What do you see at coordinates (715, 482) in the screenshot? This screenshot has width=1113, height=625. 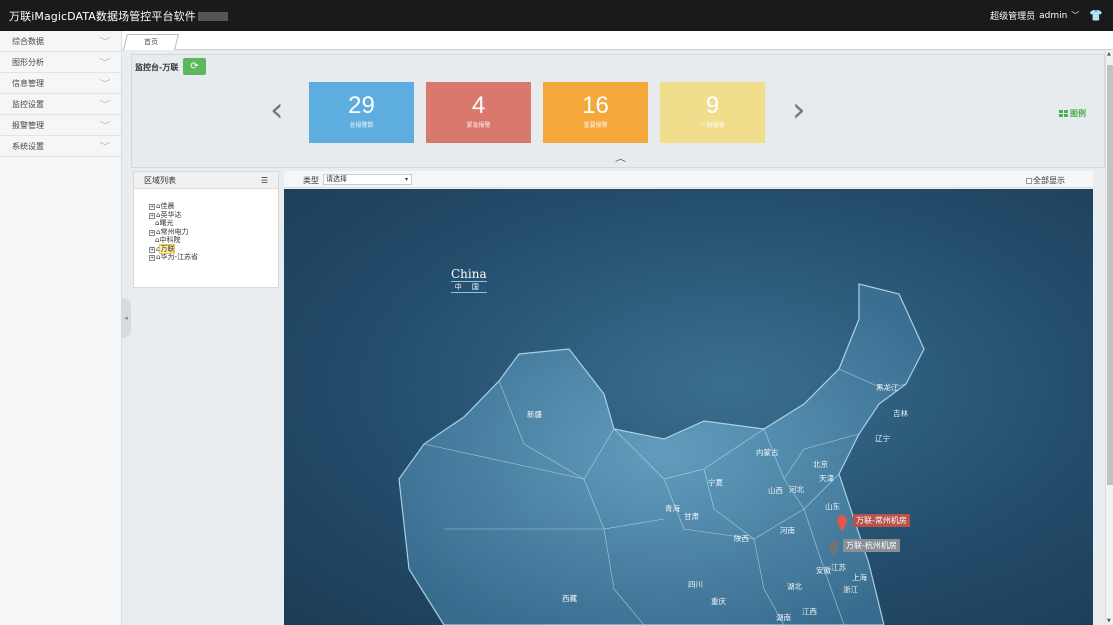 I see `province-label: 宁夏` at bounding box center [715, 482].